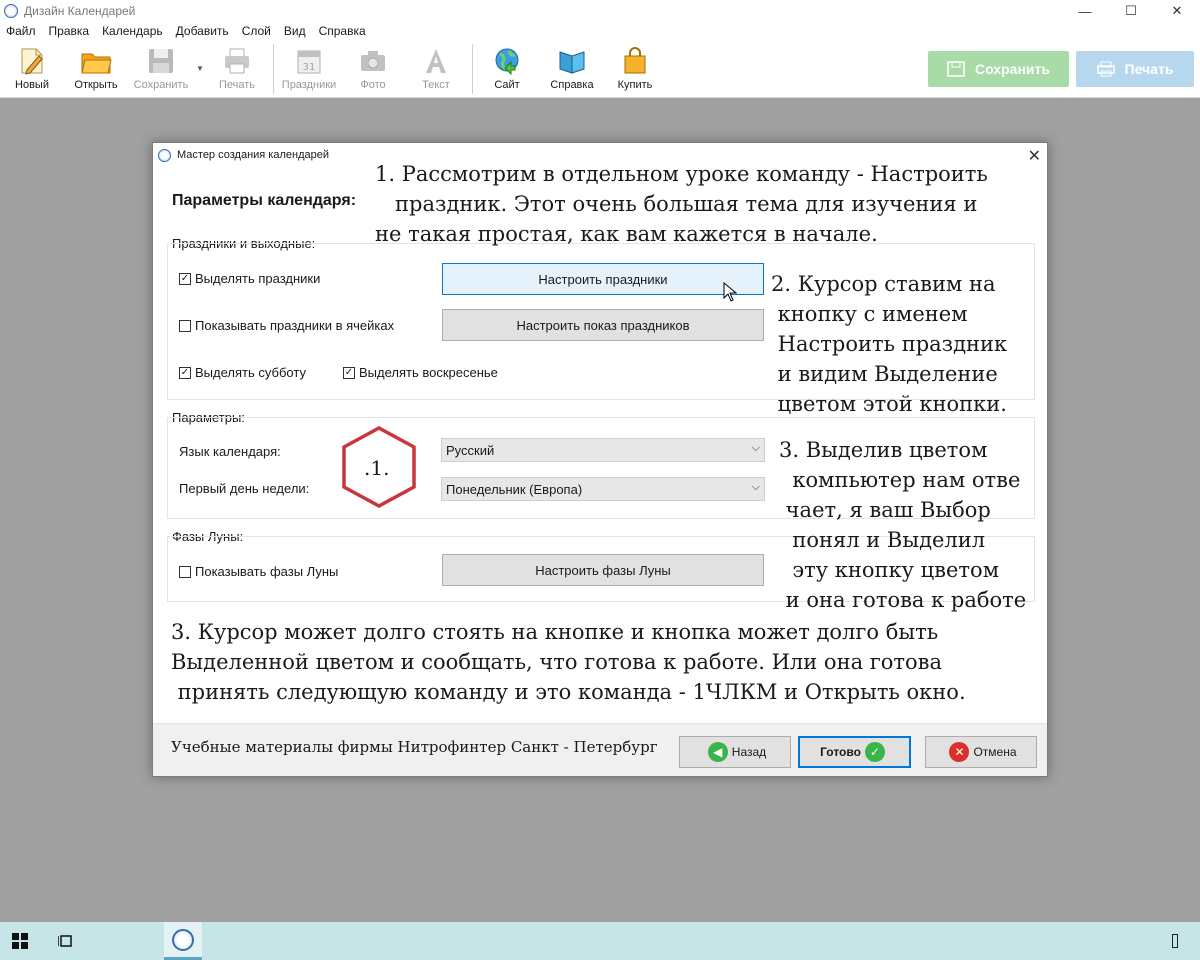 The height and width of the screenshot is (960, 1200). I want to click on dialog-heading: Параметры календаря:, so click(264, 200).